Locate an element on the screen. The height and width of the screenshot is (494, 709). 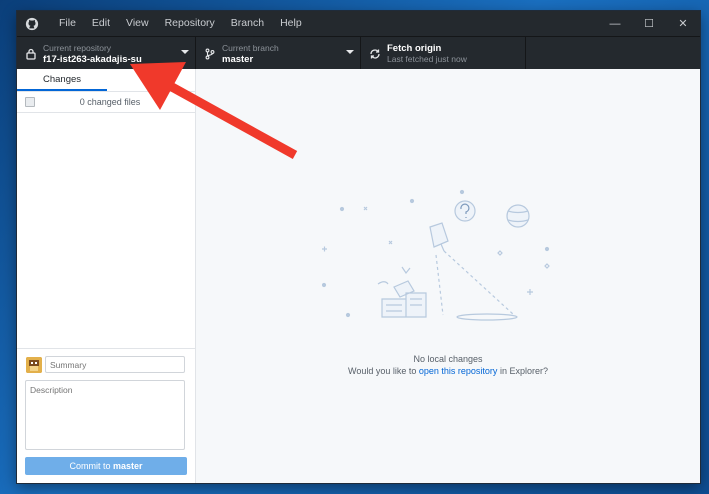
fetch-origin-button: Fetch origin Last fetched just now is located at coordinates (443, 53).